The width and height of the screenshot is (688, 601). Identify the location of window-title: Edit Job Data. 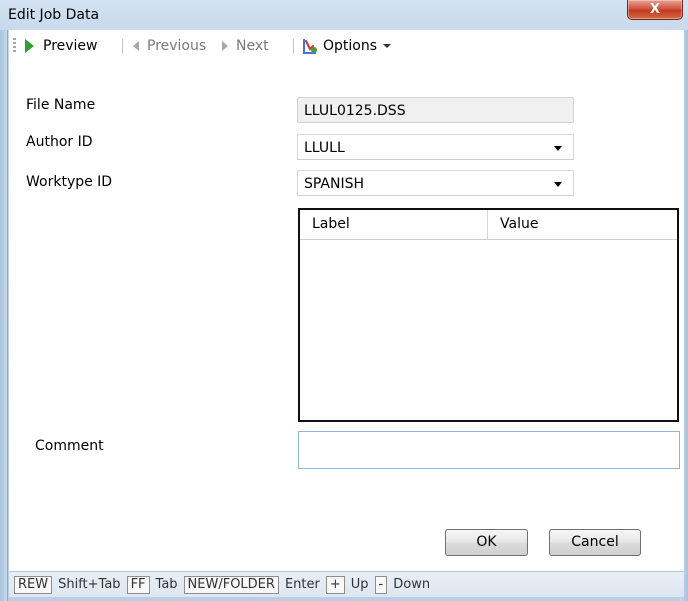
(54, 15).